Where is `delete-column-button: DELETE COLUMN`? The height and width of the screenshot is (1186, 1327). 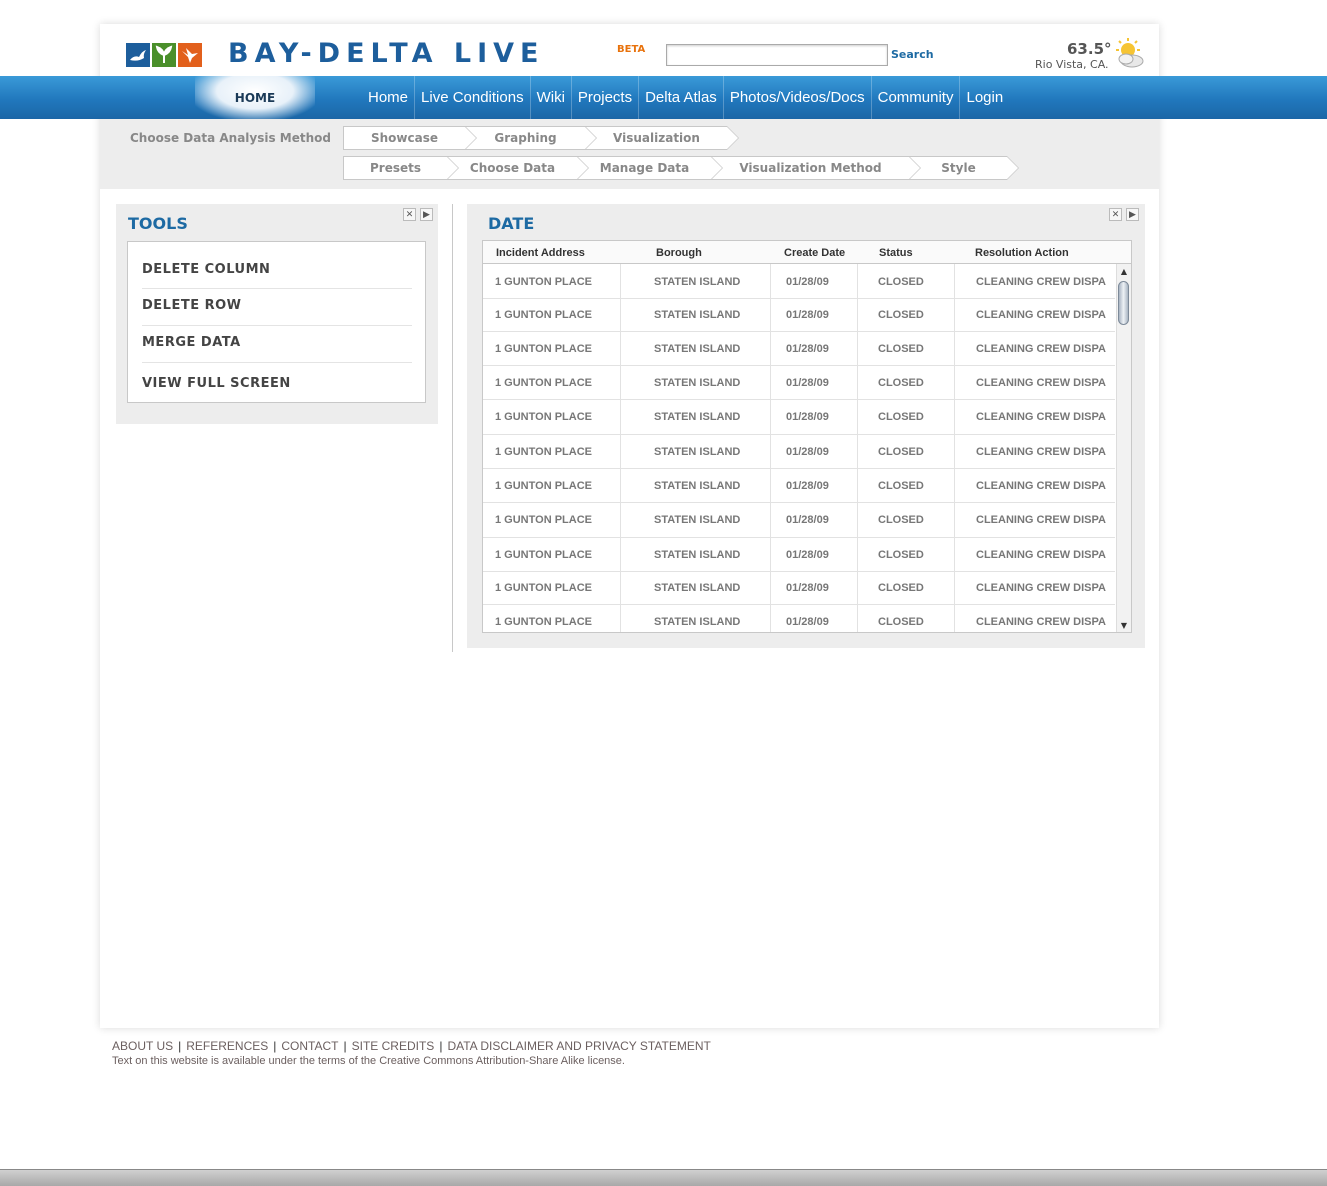 delete-column-button: DELETE COLUMN is located at coordinates (277, 269).